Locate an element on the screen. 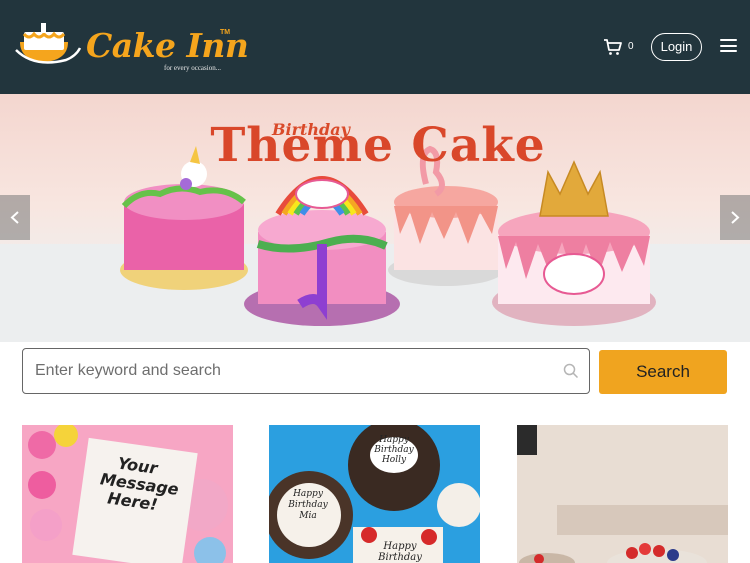  product-card: Your Message Here! is located at coordinates (127, 494).